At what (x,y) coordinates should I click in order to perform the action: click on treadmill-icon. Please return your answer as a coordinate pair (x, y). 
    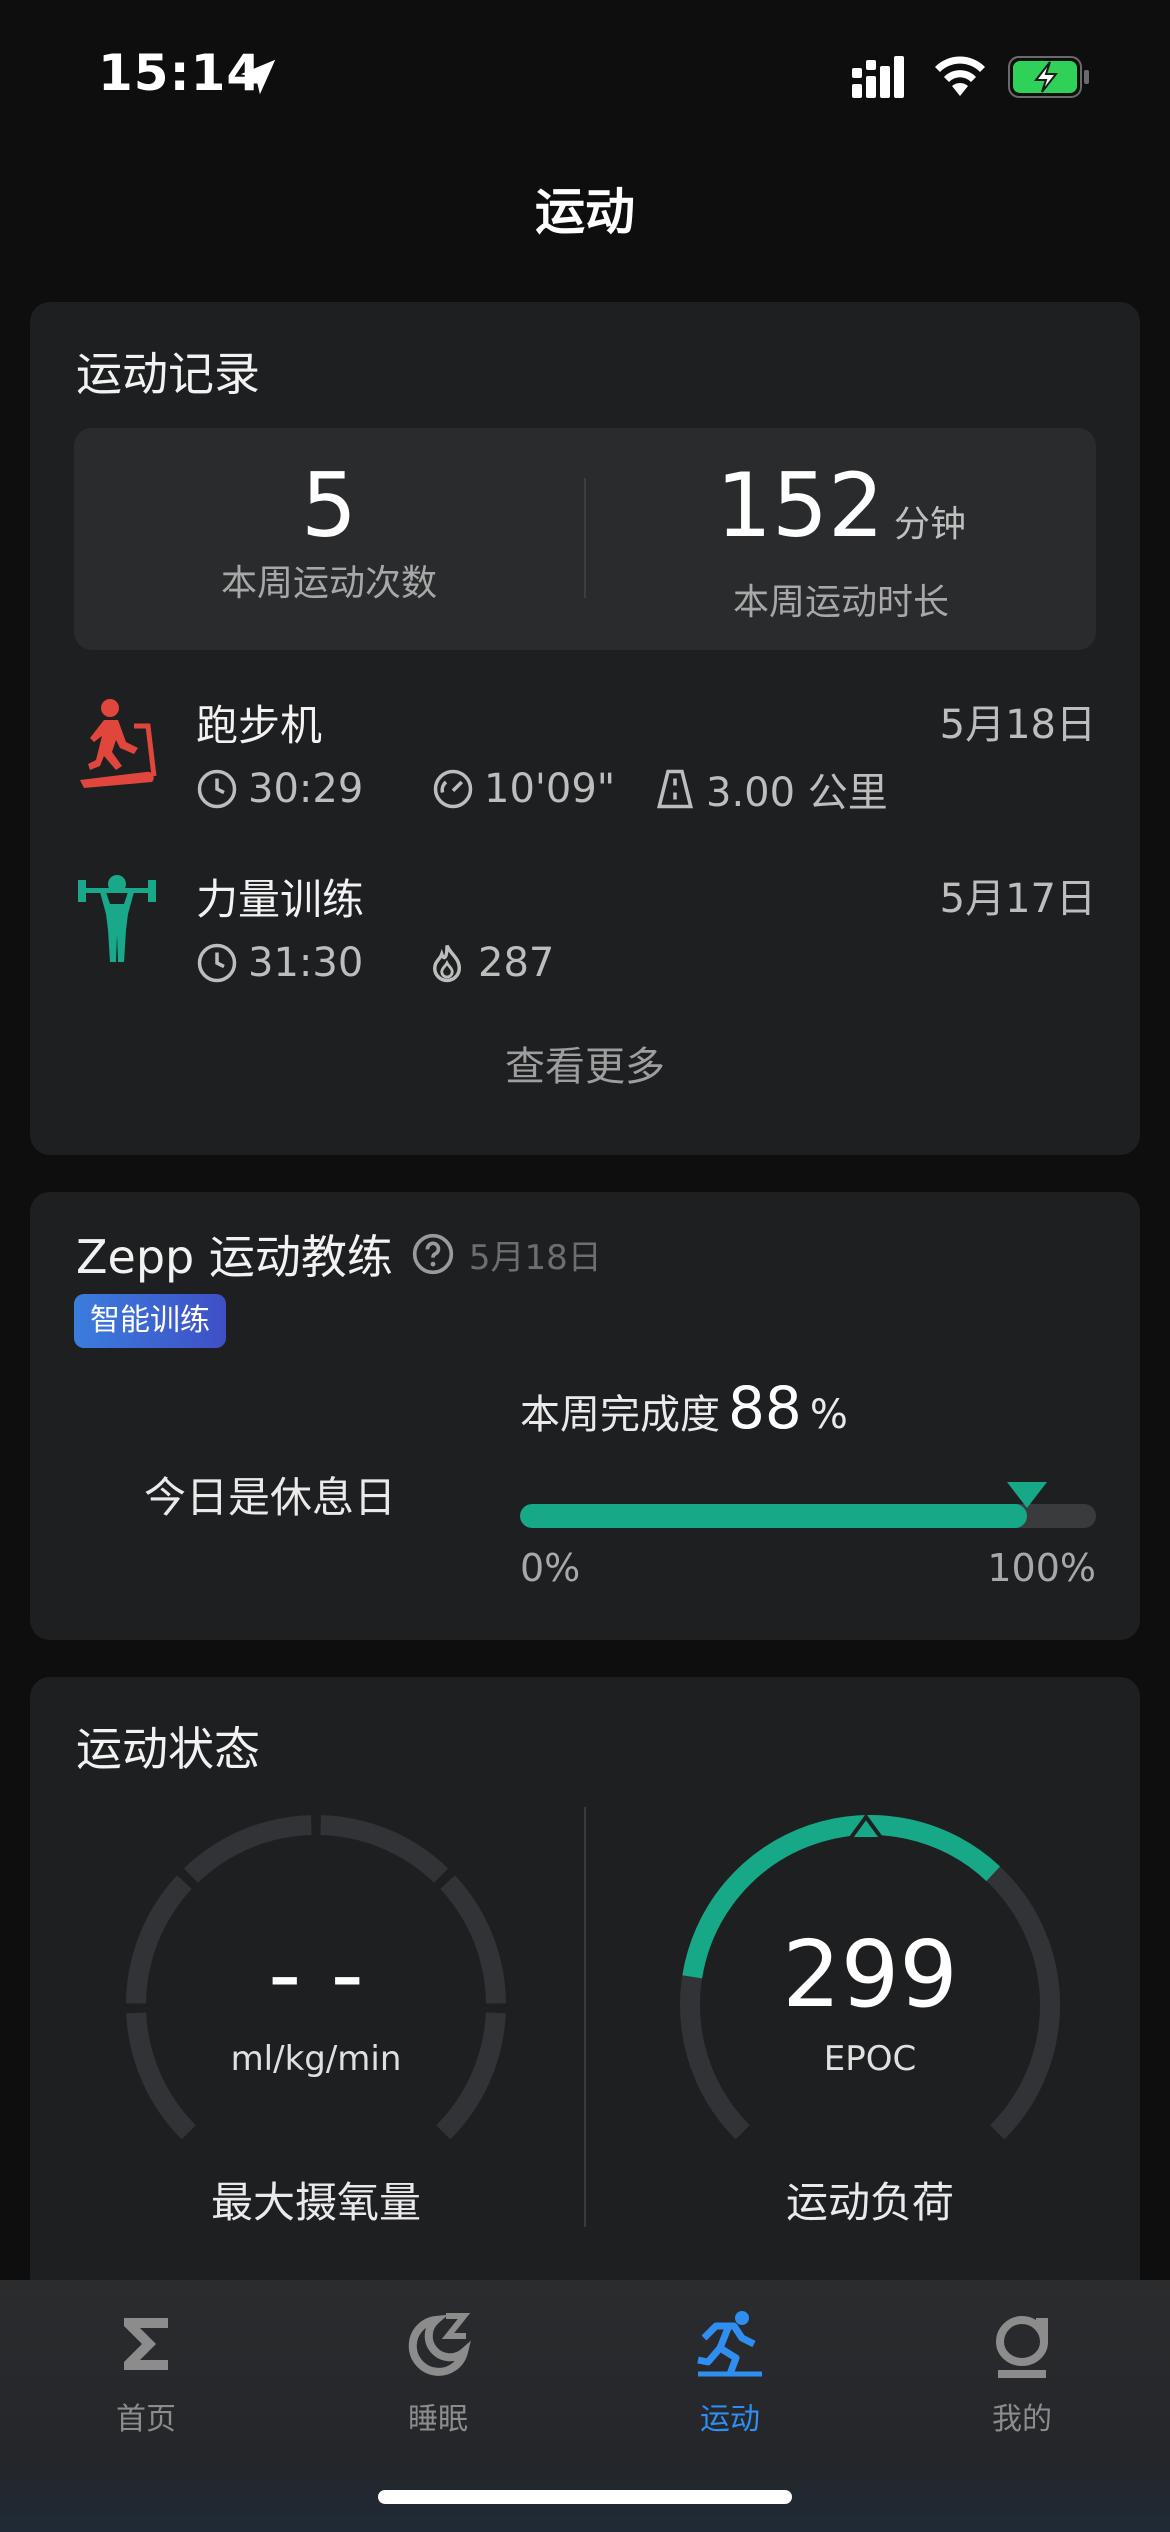
    Looking at the image, I should click on (118, 743).